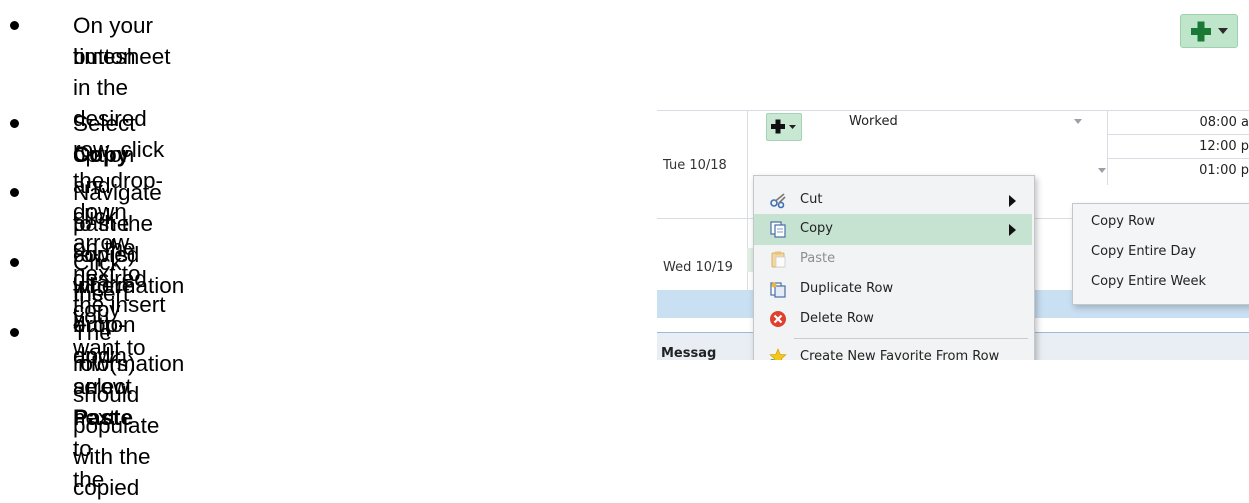  I want to click on time-in: 08:00 a, so click(1224, 122).